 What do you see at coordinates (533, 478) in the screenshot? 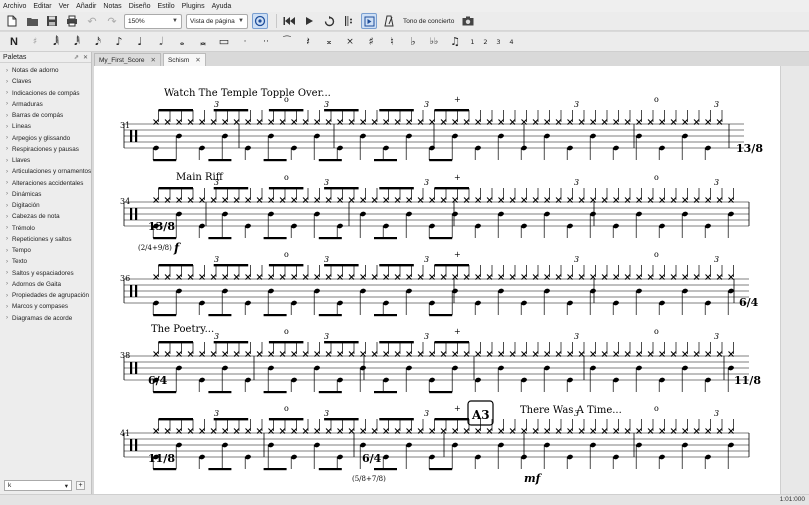
I see `dynamic-marking: mf` at bounding box center [533, 478].